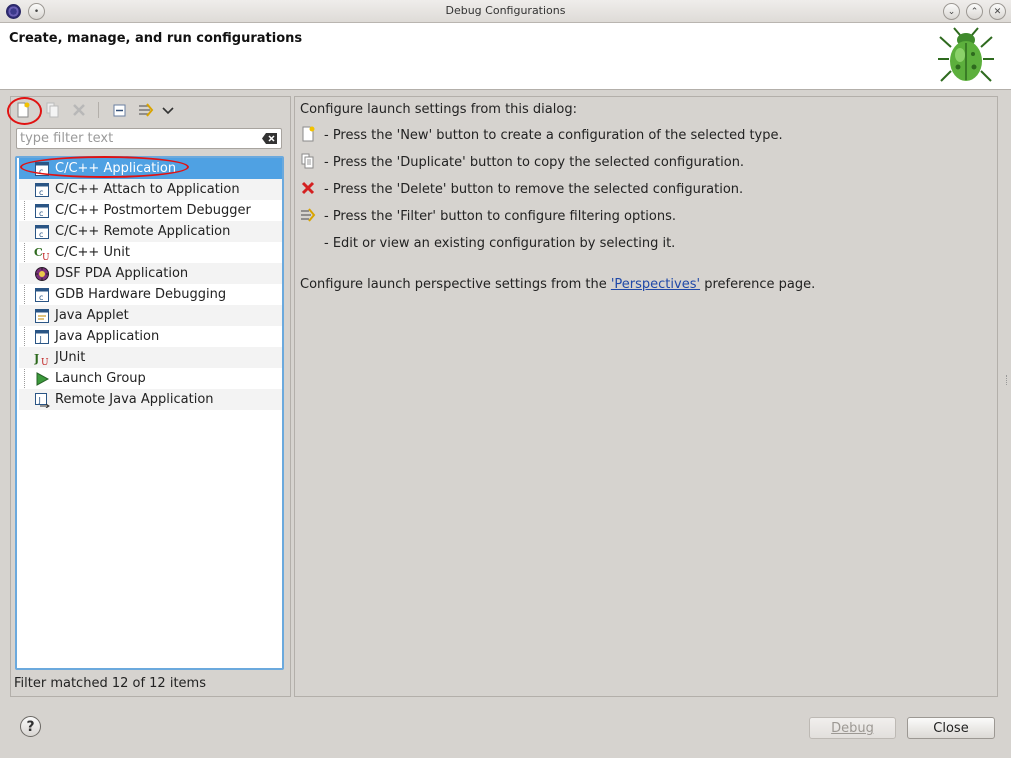  I want to click on tree-item-label: DSF PDA Application, so click(122, 273).